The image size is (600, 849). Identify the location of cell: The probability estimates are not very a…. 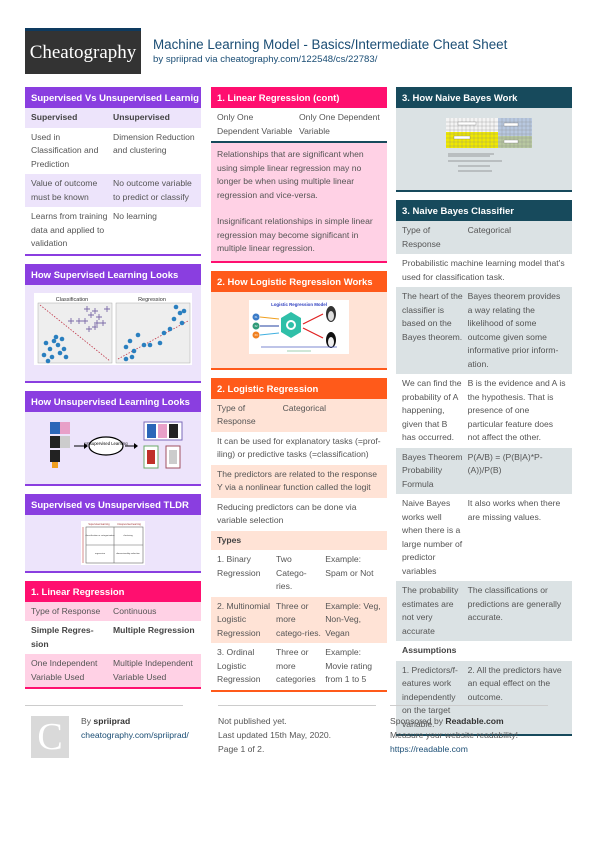
(430, 610).